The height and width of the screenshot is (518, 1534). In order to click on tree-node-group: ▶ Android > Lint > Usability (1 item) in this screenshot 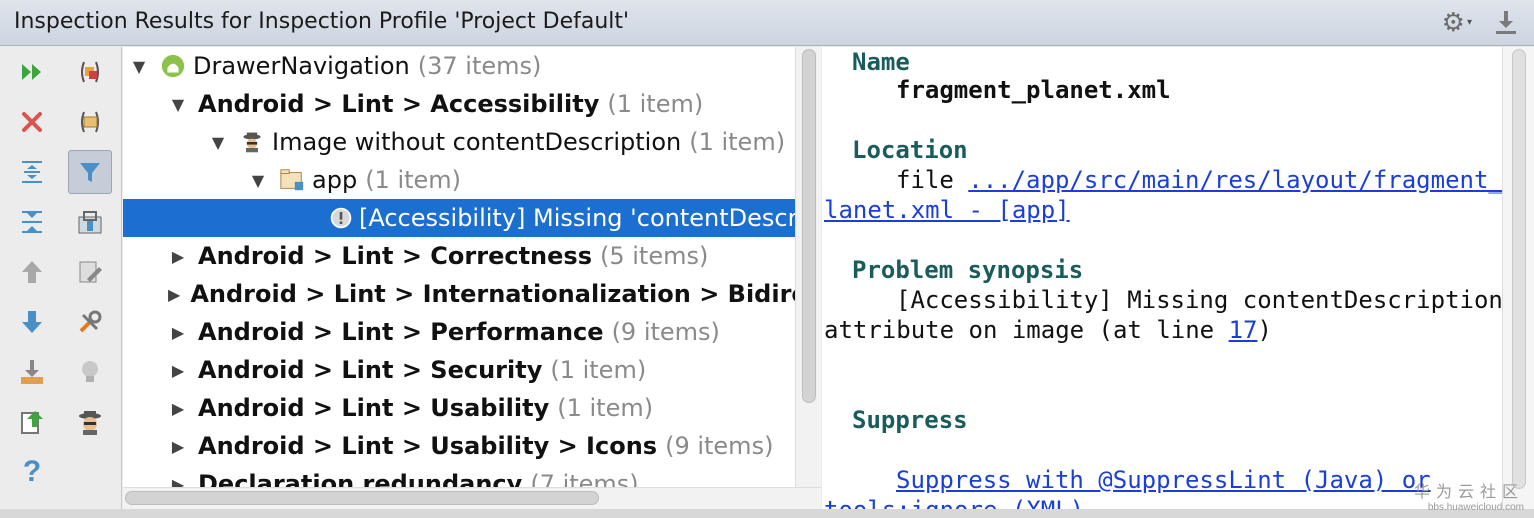, I will do `click(459, 408)`.